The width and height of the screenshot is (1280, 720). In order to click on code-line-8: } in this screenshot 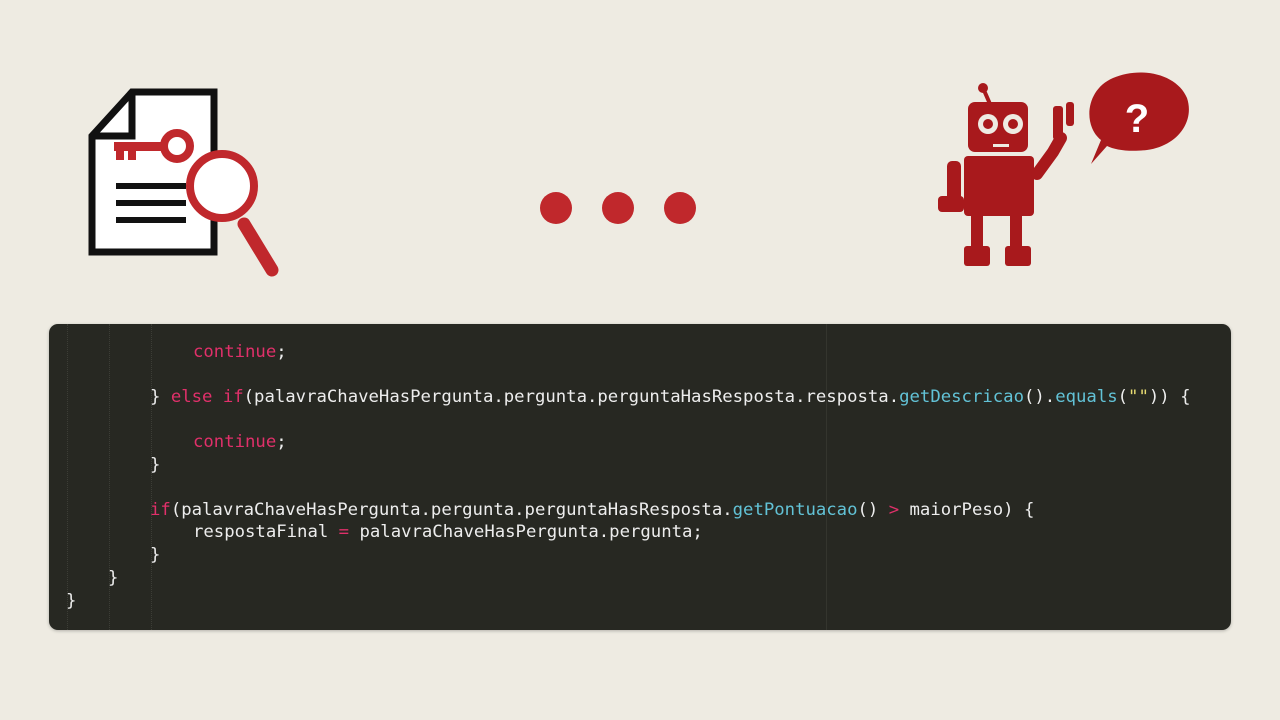, I will do `click(113, 578)`.